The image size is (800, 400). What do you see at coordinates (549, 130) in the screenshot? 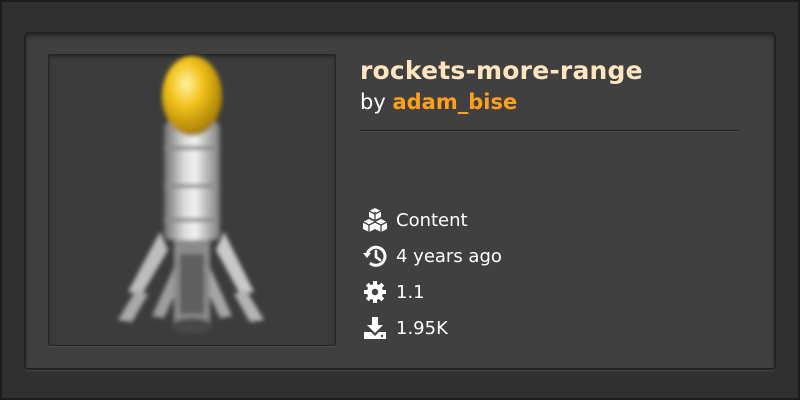
I see `divider` at bounding box center [549, 130].